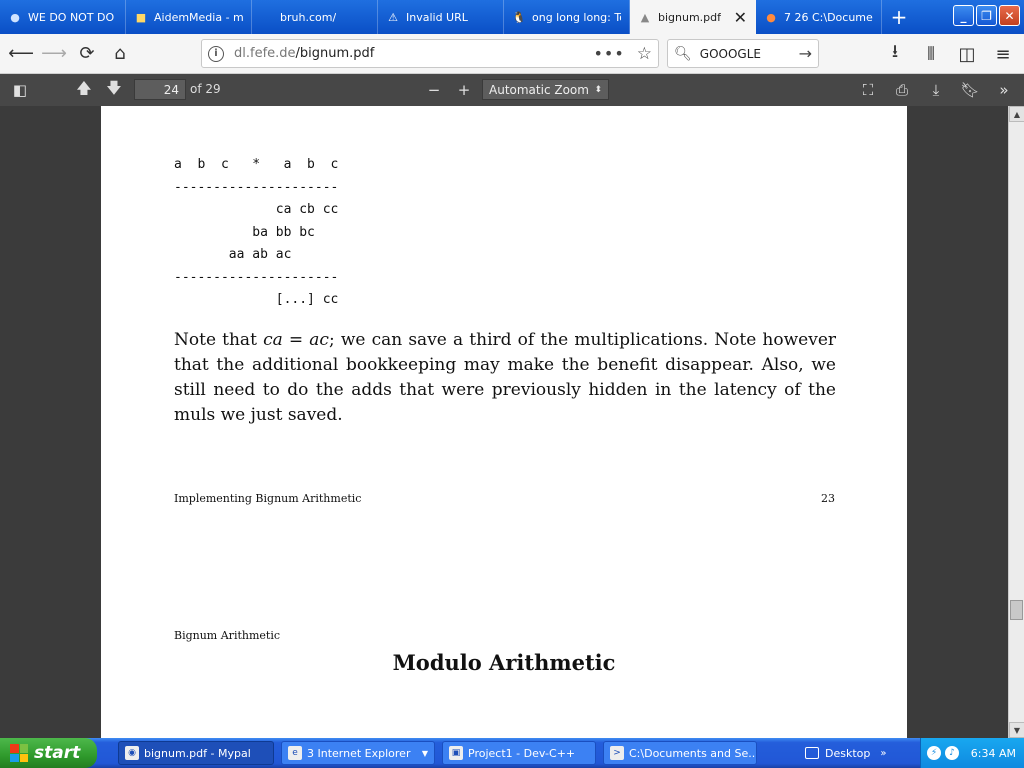 This screenshot has height=768, width=1024. Describe the element at coordinates (87, 54) in the screenshot. I see `reload-button: ⟳` at that location.